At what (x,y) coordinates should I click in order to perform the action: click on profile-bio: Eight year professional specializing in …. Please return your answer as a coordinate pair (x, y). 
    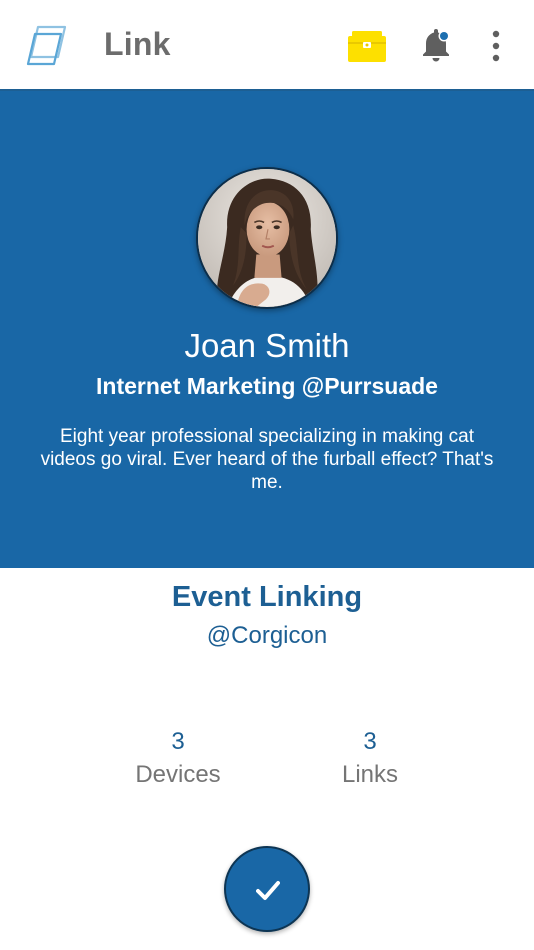
    Looking at the image, I should click on (267, 459).